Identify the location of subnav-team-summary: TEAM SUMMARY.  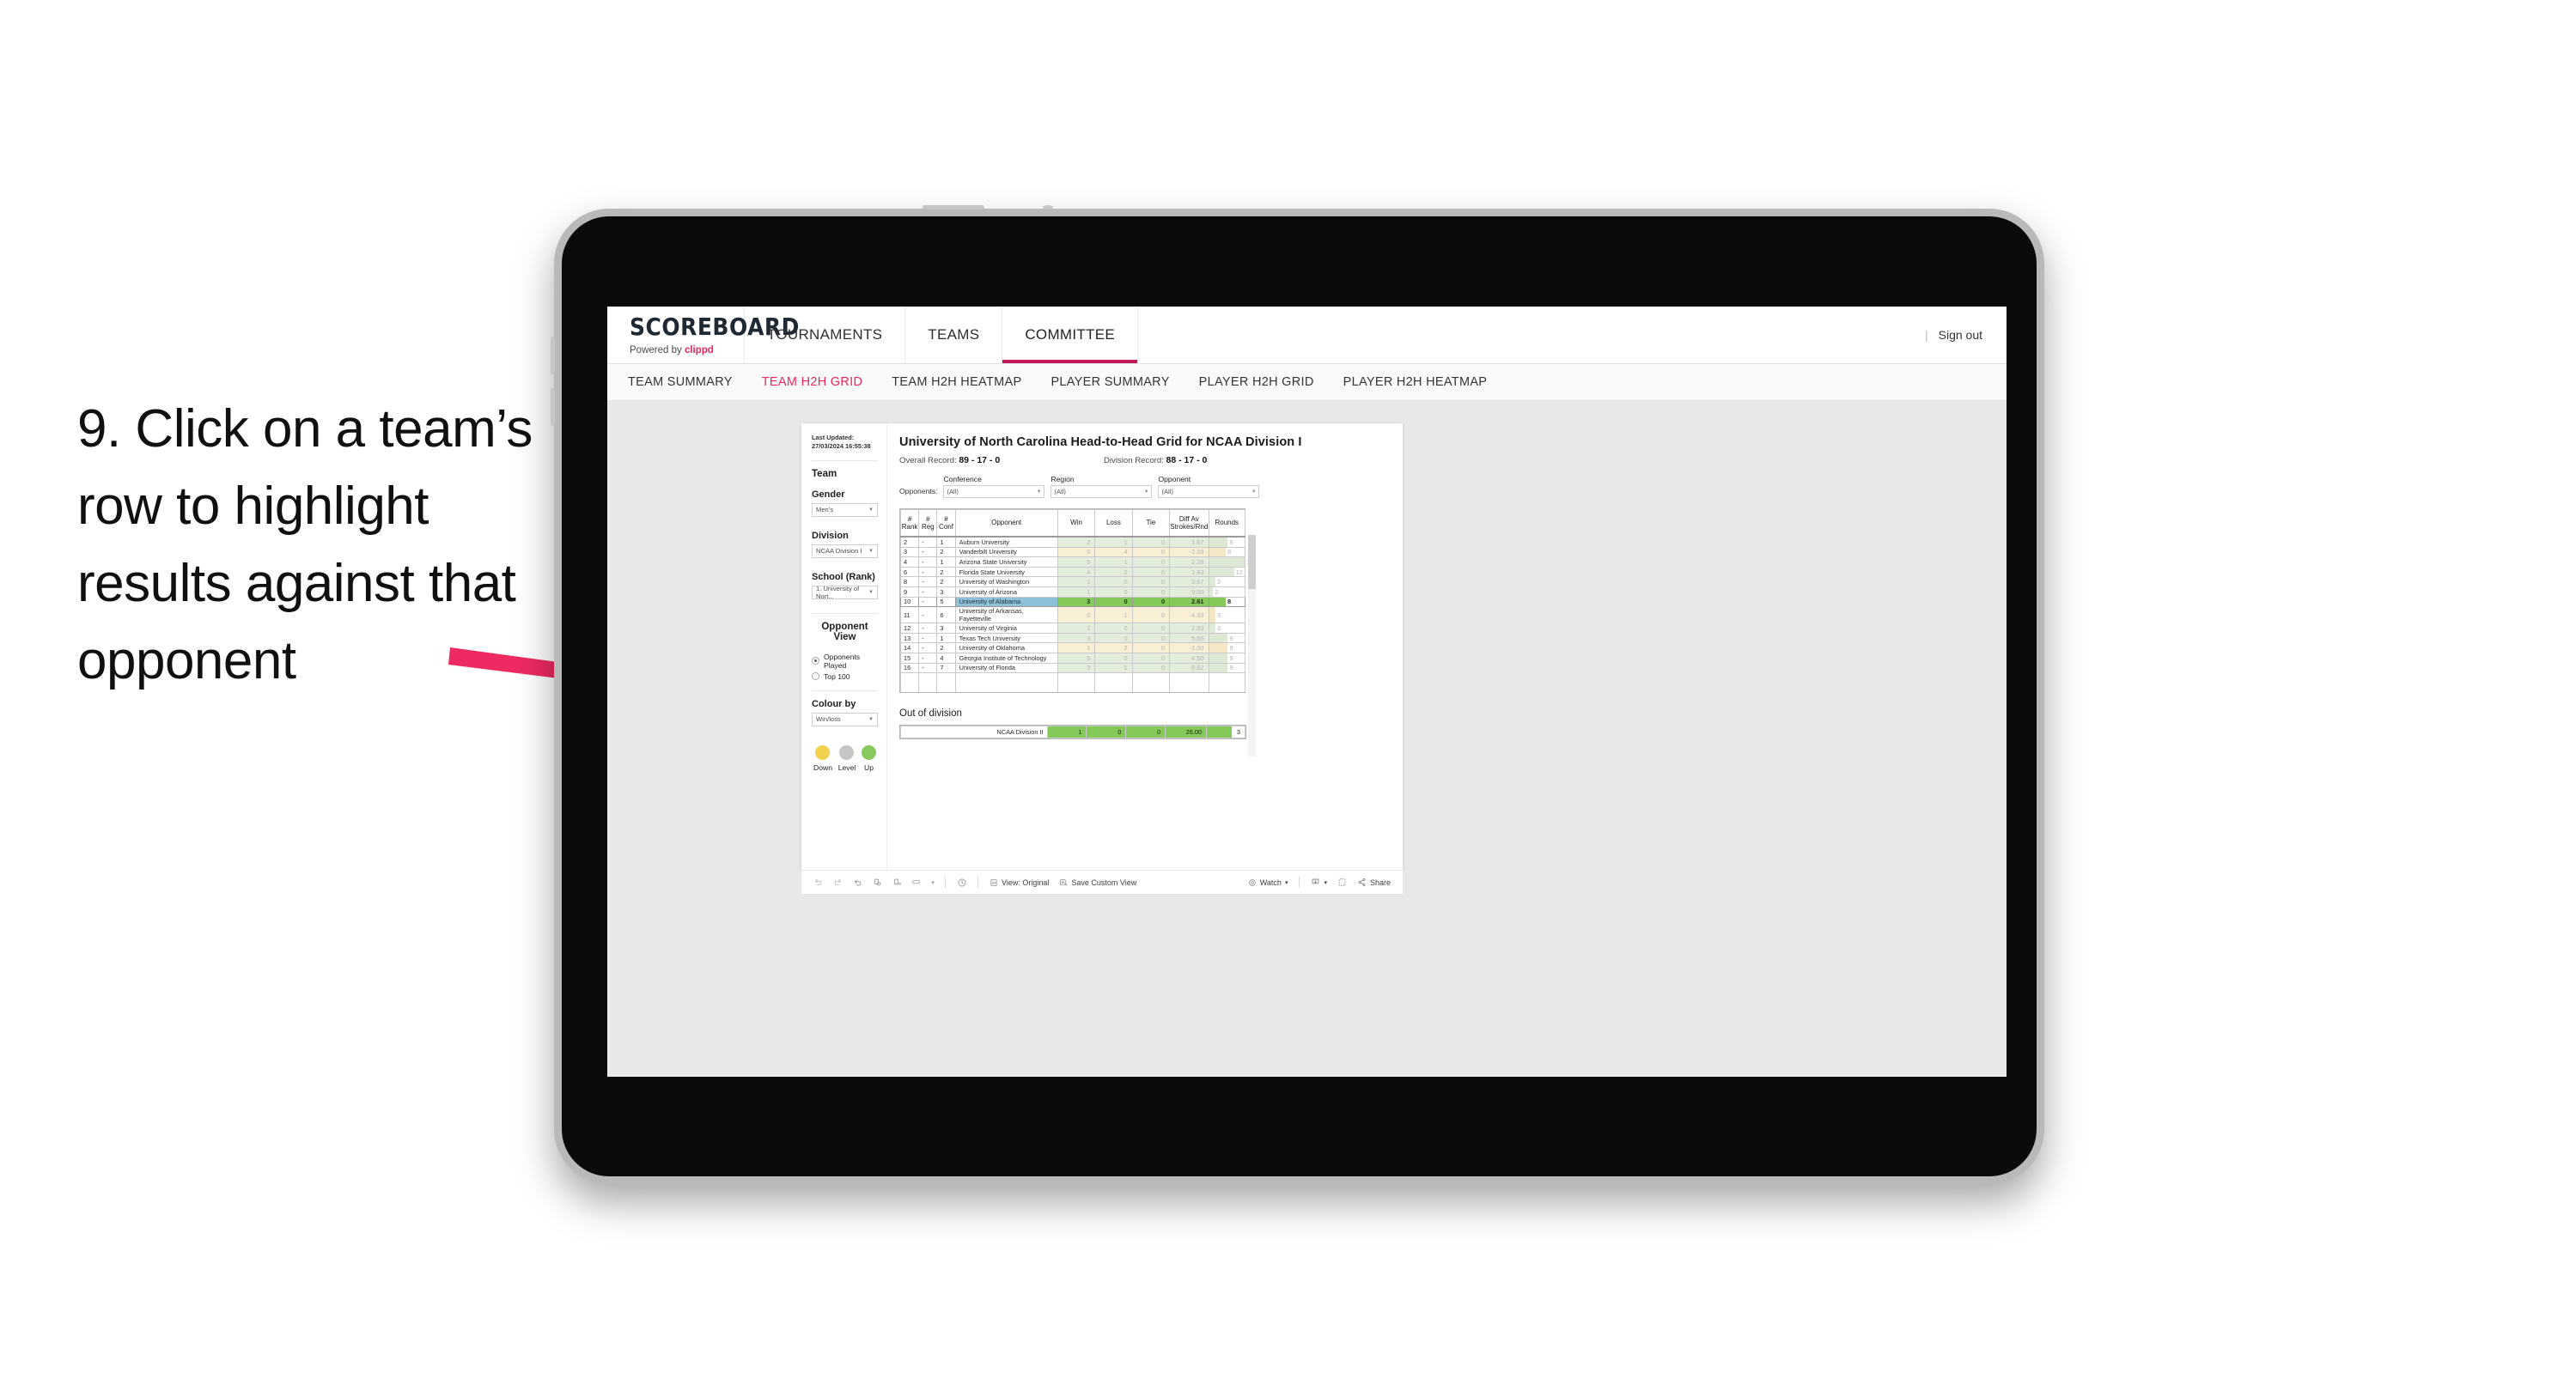
(680, 382).